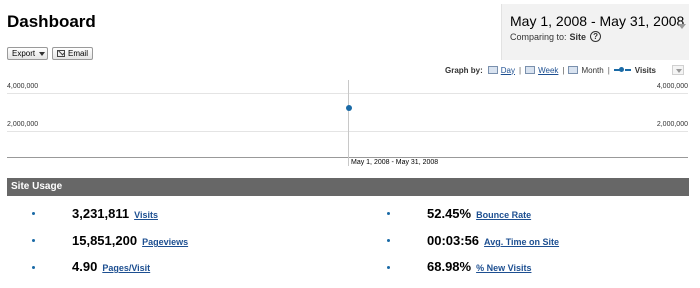 This screenshot has width=700, height=288. Describe the element at coordinates (348, 187) in the screenshot. I see `site-usage-header: Site Usage` at that location.